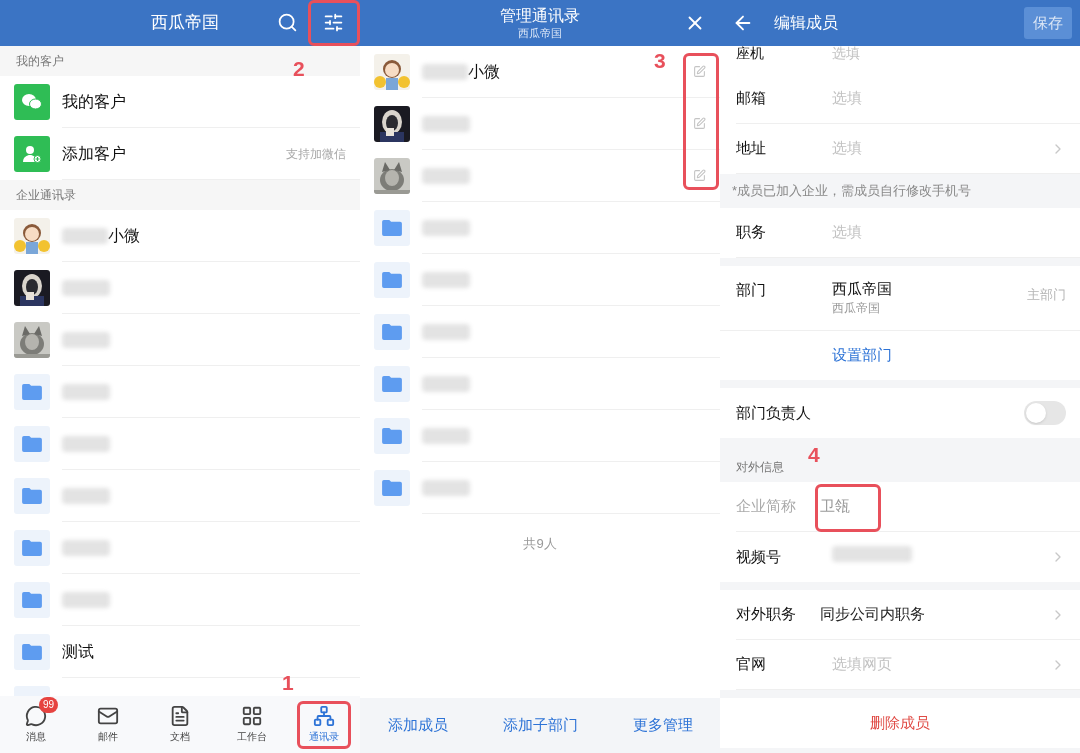 The height and width of the screenshot is (753, 1080). I want to click on section-header: 我的客户, so click(40, 61).